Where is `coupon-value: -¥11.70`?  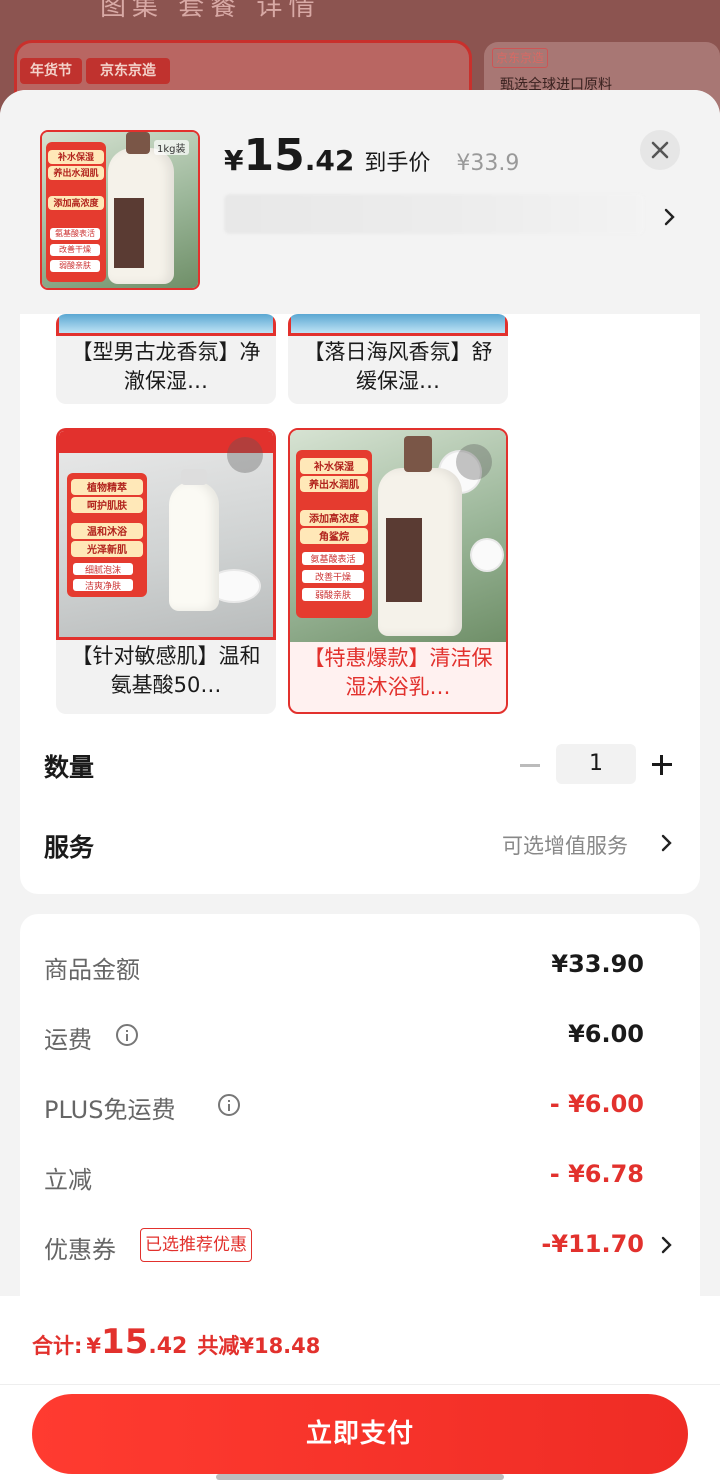
coupon-value: -¥11.70 is located at coordinates (592, 1244).